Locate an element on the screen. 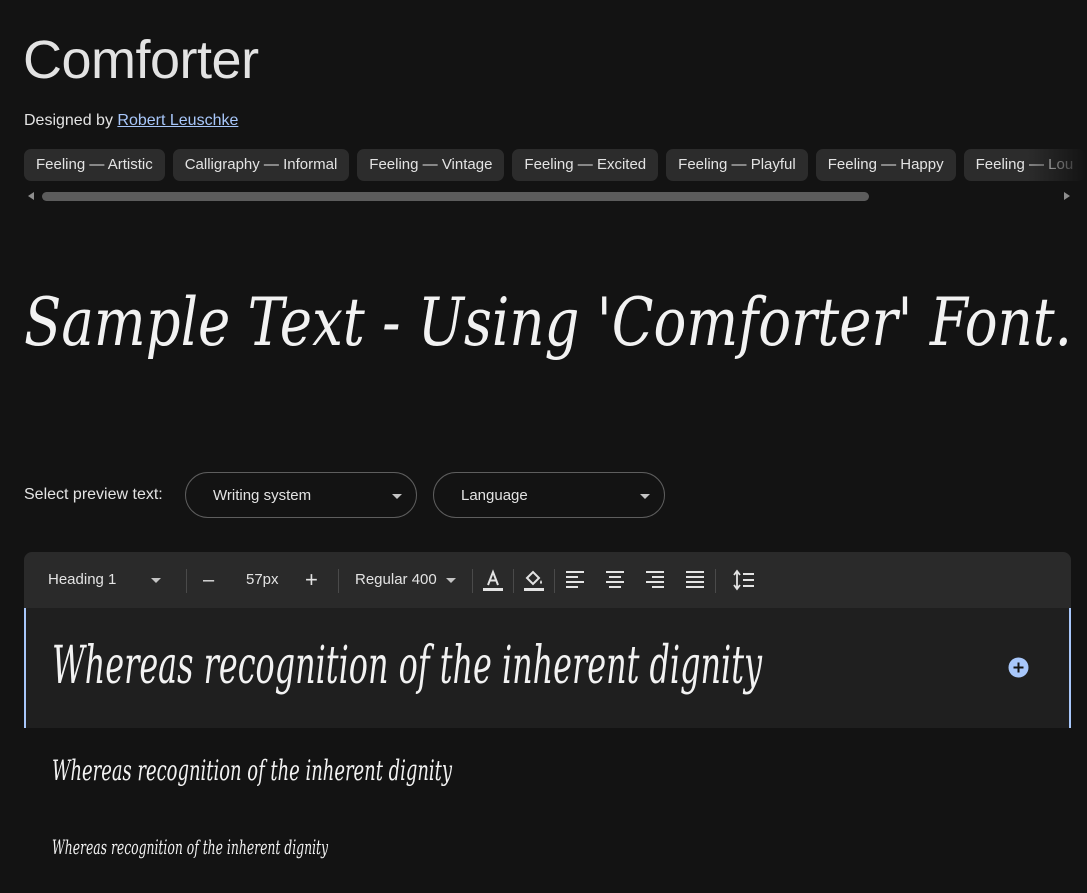 Image resolution: width=1087 pixels, height=893 pixels. sample-text-display: Sample Text - Using 'Comforter' Font. is located at coordinates (548, 322).